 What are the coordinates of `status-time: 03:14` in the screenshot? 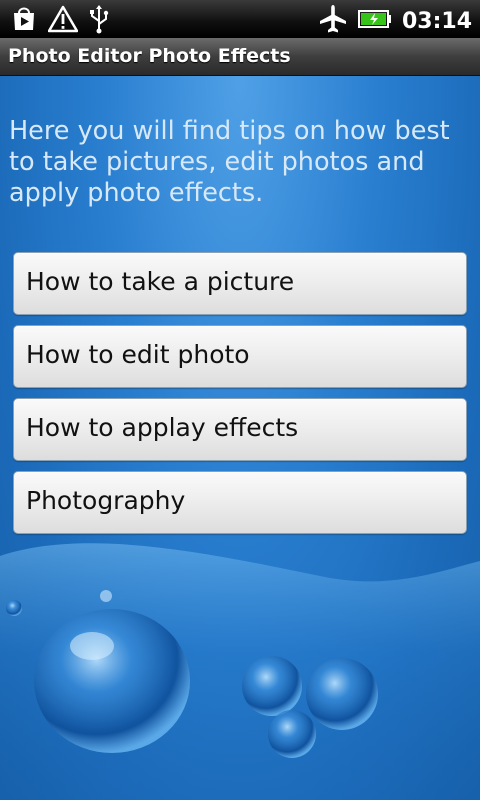 It's located at (436, 21).